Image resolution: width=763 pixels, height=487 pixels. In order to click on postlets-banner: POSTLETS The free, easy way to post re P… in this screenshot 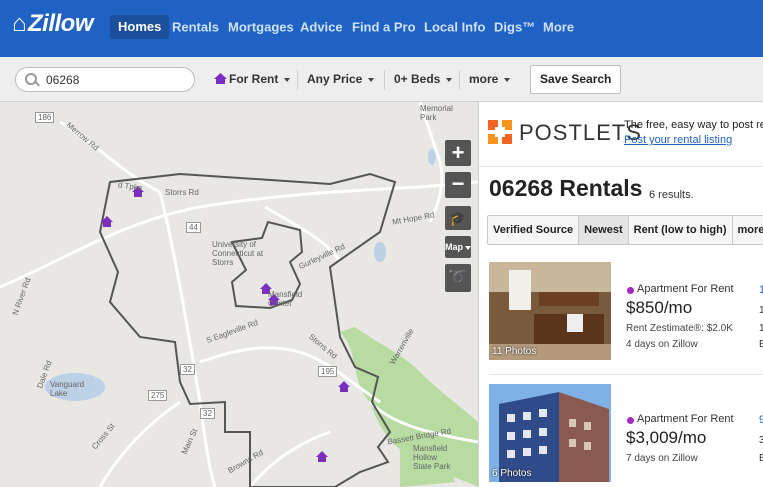, I will do `click(621, 134)`.